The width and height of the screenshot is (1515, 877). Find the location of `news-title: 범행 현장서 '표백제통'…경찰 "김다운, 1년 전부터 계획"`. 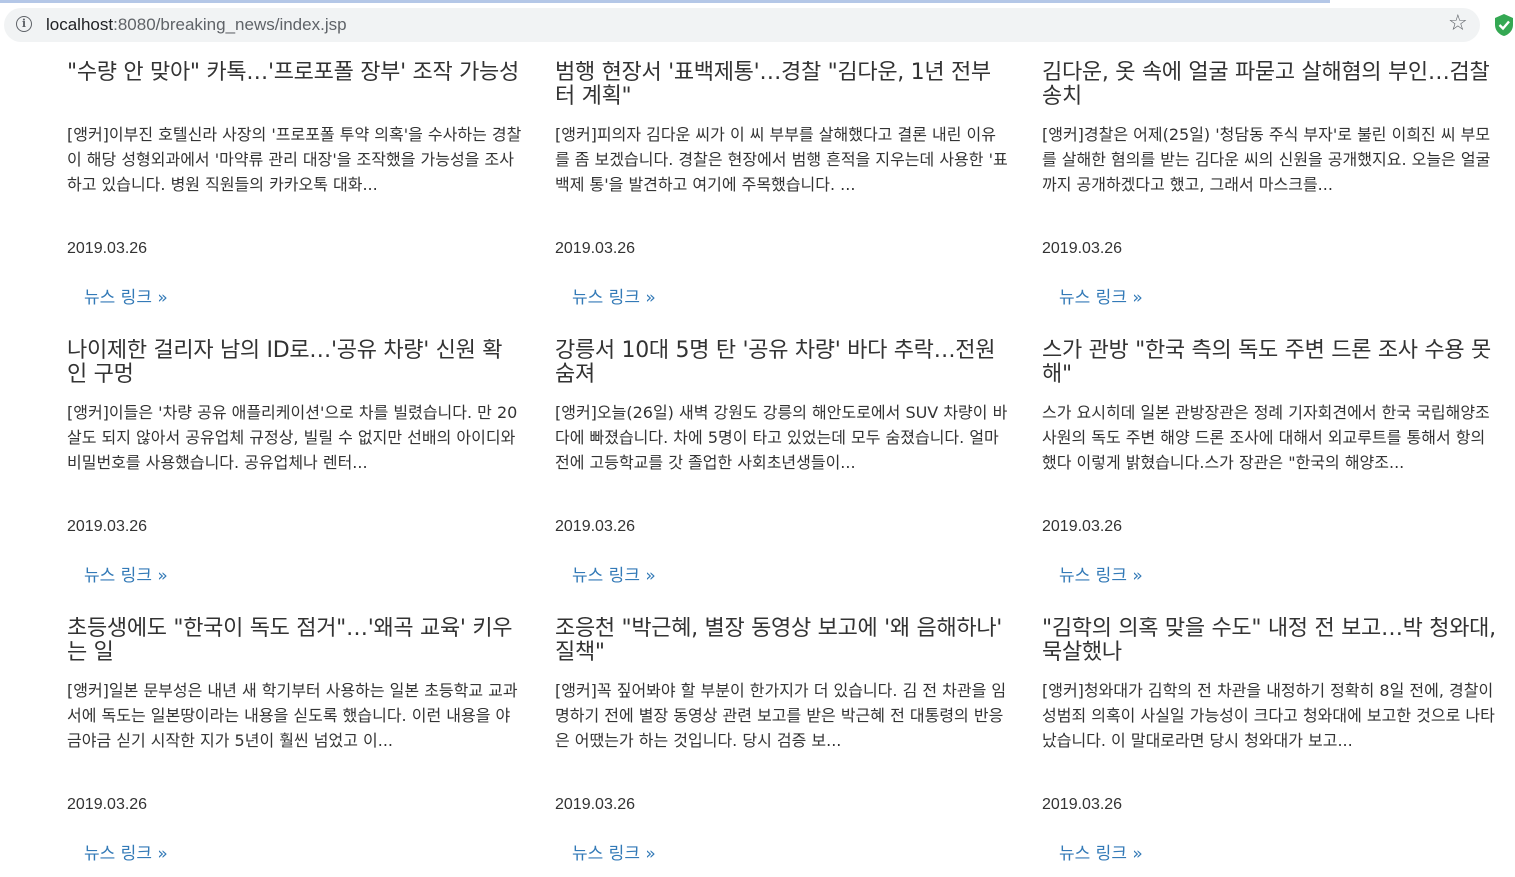

news-title: 범행 현장서 '표백제통'…경찰 "김다운, 1년 전부터 계획" is located at coordinates (773, 85).